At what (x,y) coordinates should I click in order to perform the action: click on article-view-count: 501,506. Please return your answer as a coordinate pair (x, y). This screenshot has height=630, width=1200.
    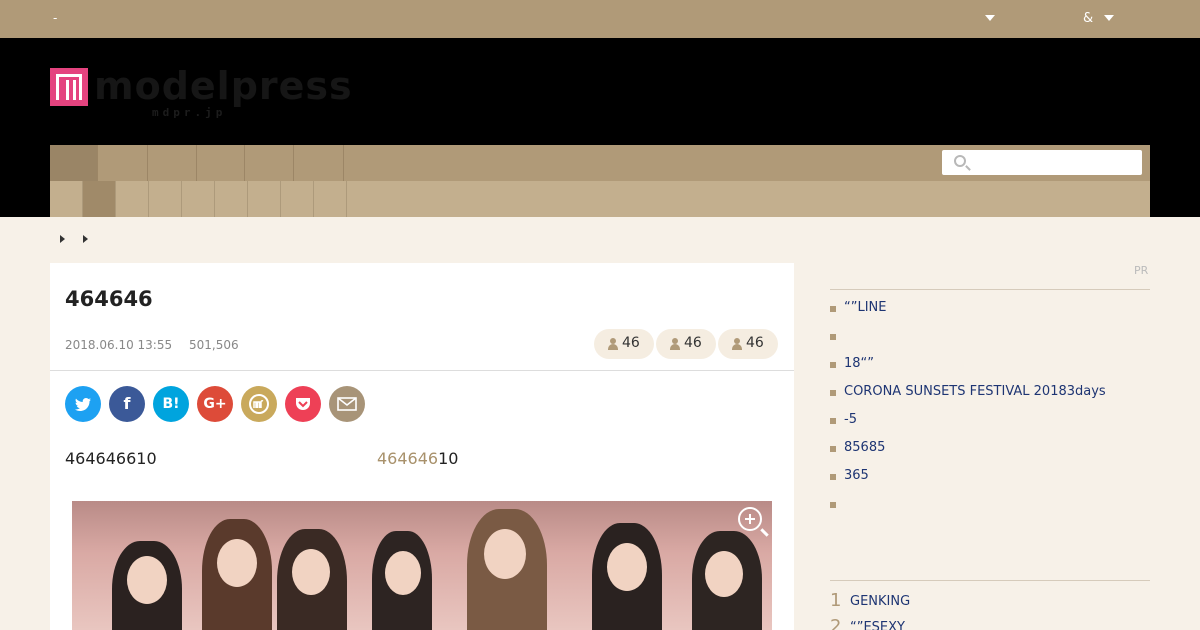
    Looking at the image, I should click on (214, 345).